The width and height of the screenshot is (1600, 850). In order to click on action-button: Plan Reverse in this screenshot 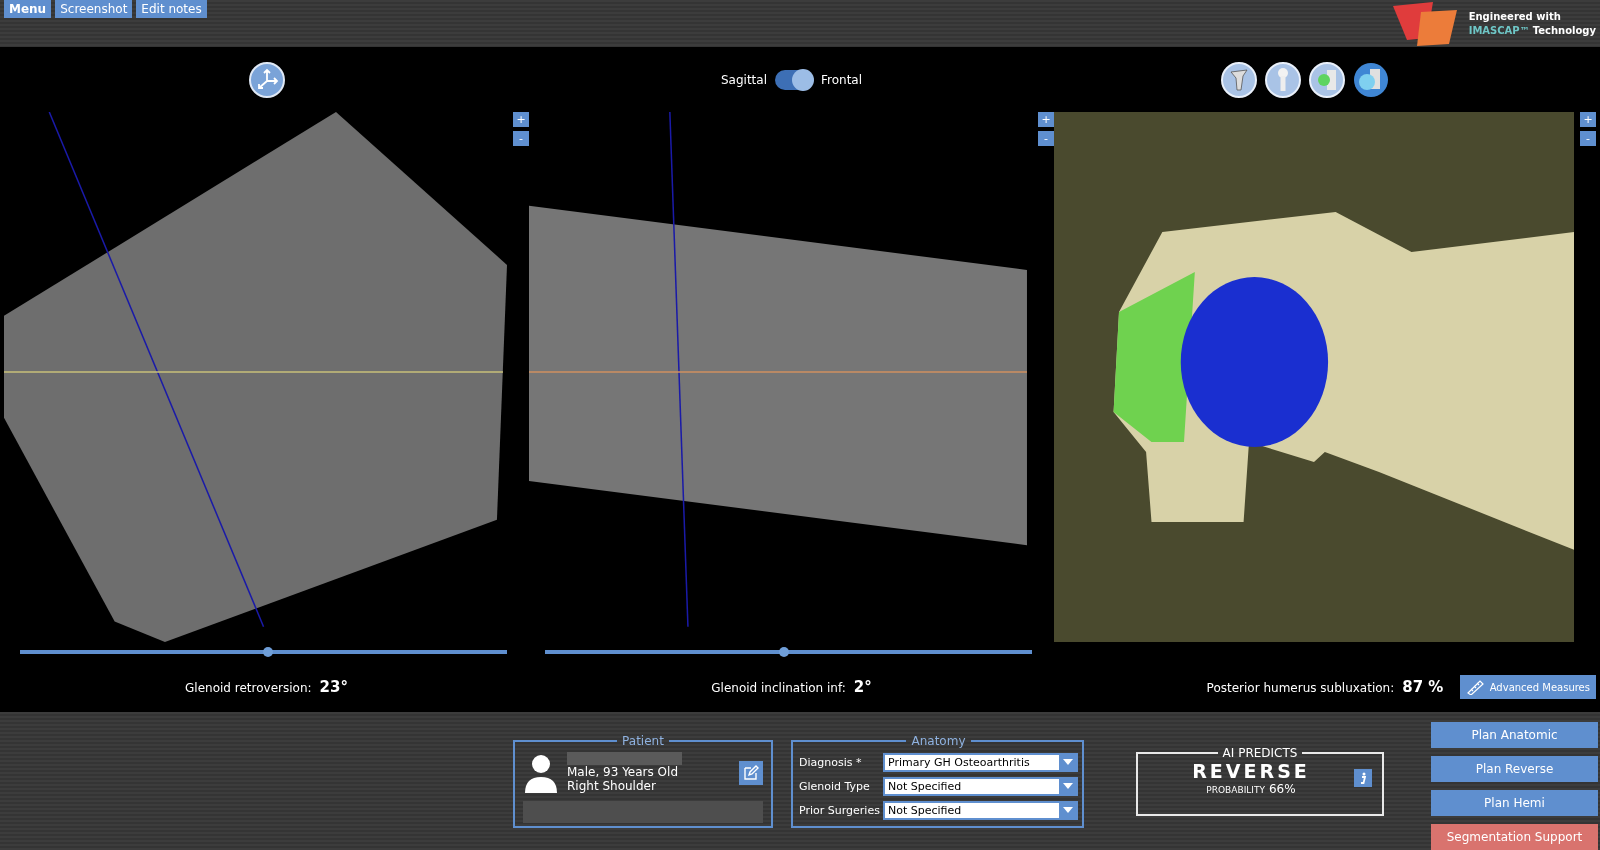, I will do `click(1514, 769)`.